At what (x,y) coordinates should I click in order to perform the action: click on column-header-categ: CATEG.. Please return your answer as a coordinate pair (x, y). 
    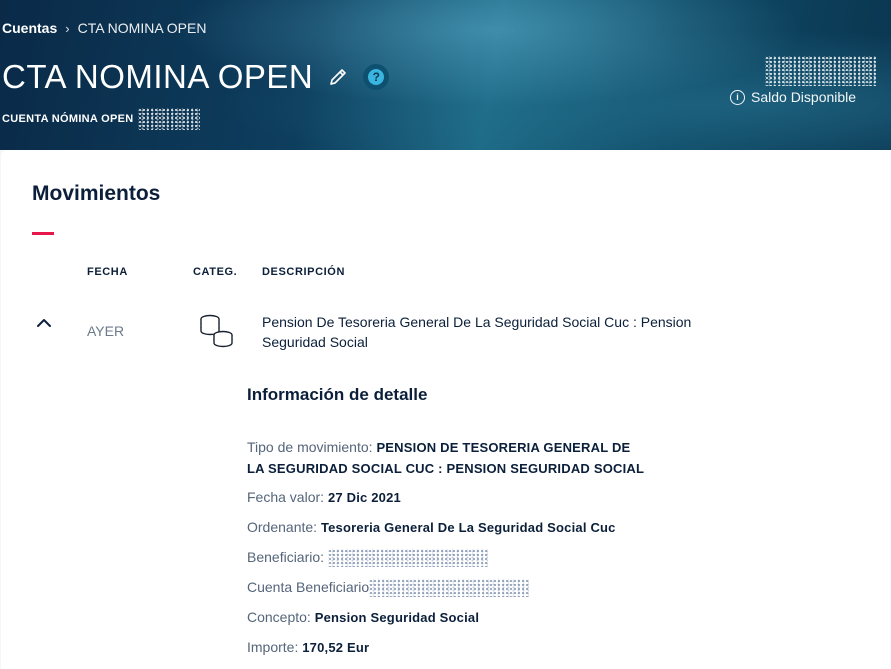
    Looking at the image, I should click on (215, 272).